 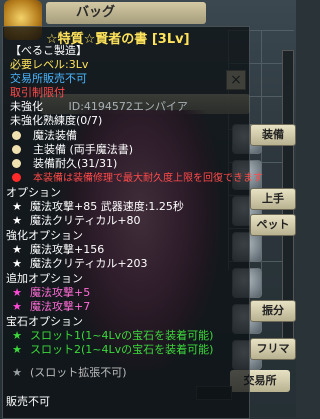 I want to click on bag-window-title: バッグ, so click(x=126, y=13).